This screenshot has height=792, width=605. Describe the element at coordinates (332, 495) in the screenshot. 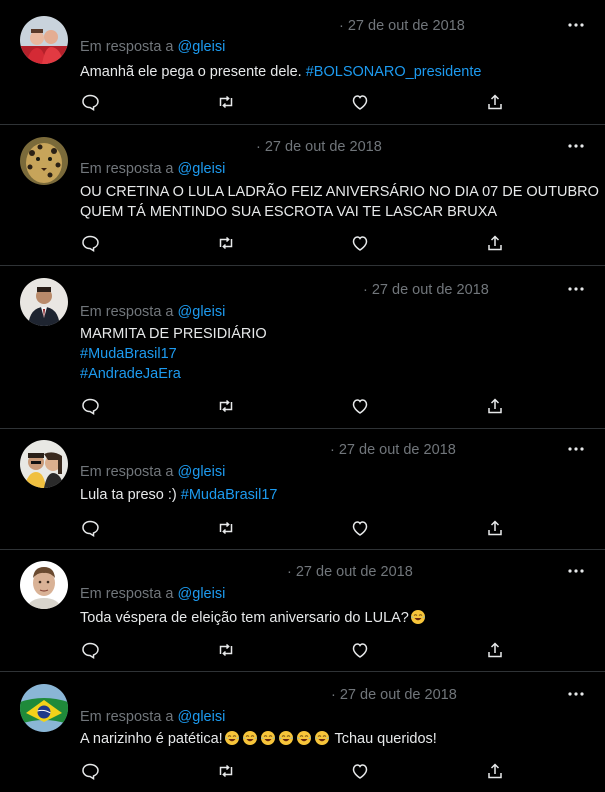

I see `tweet-text: Lula ta preso :) #MudaBrasil17` at that location.